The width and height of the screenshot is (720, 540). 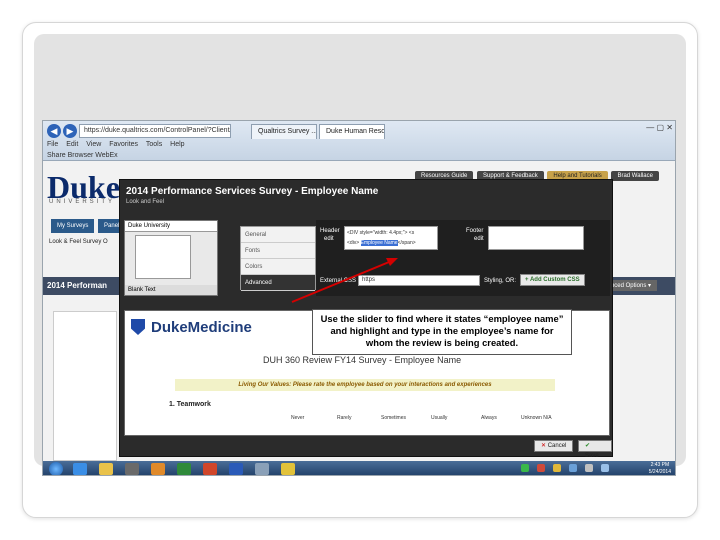 I want to click on look-feel-tool: Look & Feel, so click(x=65, y=242).